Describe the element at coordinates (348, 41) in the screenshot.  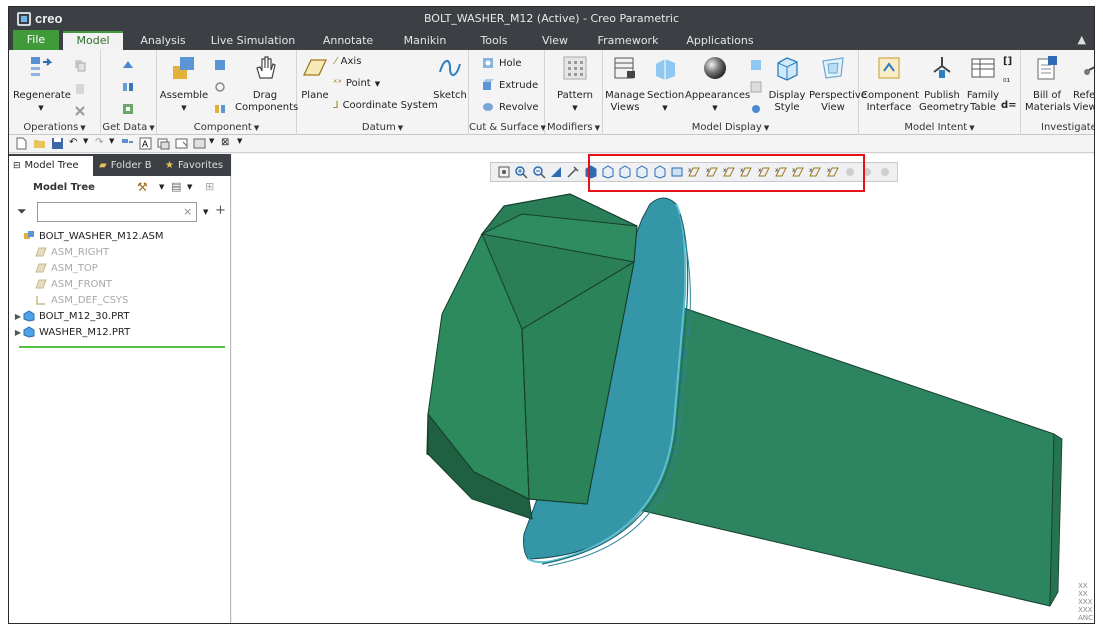
I see `tab-annotate: Annotate` at that location.